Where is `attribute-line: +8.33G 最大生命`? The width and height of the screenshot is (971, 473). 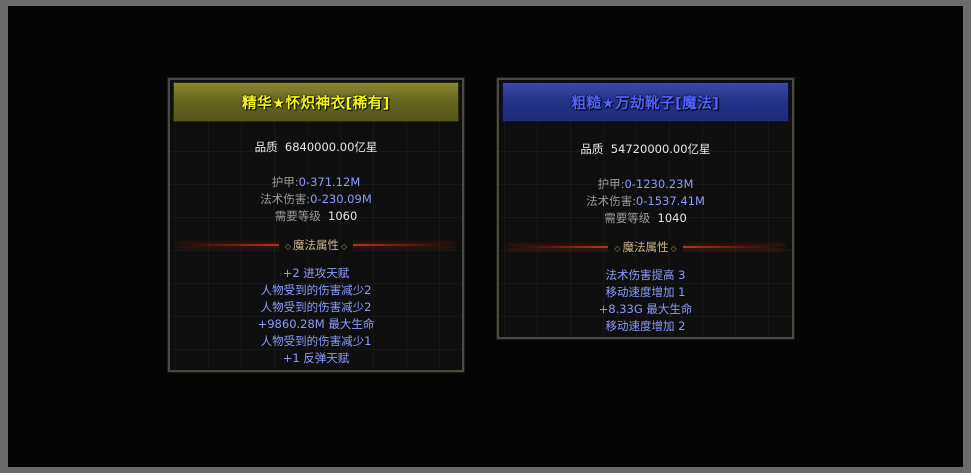 attribute-line: +8.33G 最大生命 is located at coordinates (645, 309).